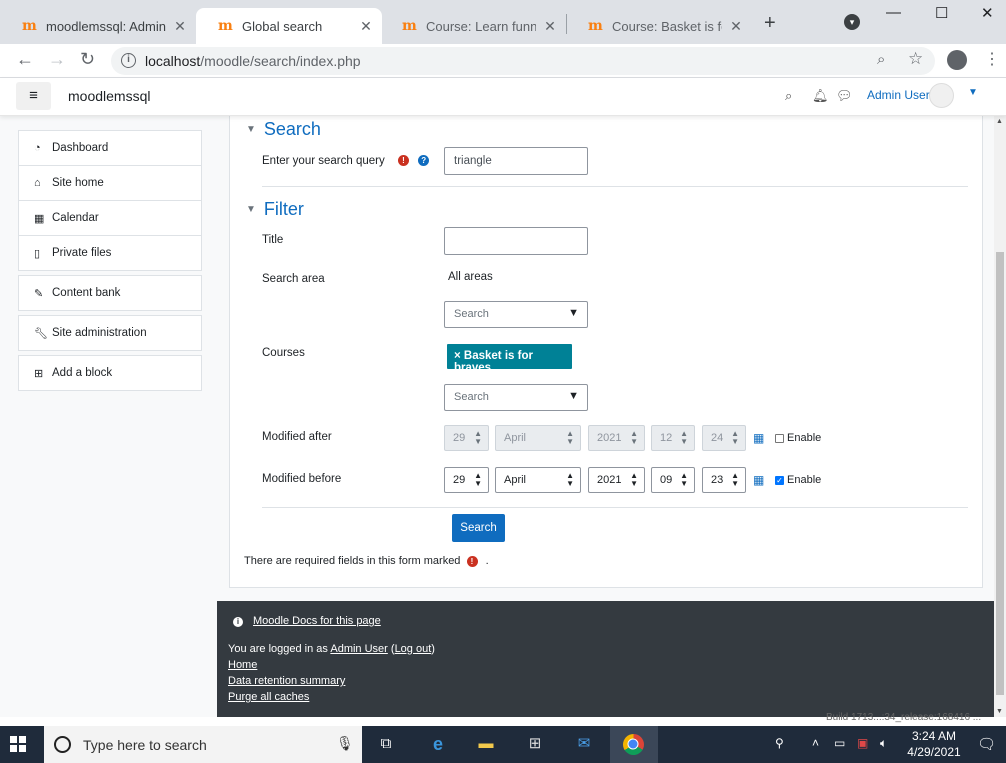 The width and height of the screenshot is (1006, 763). What do you see at coordinates (839, 743) in the screenshot?
I see `network-icon: ▭` at bounding box center [839, 743].